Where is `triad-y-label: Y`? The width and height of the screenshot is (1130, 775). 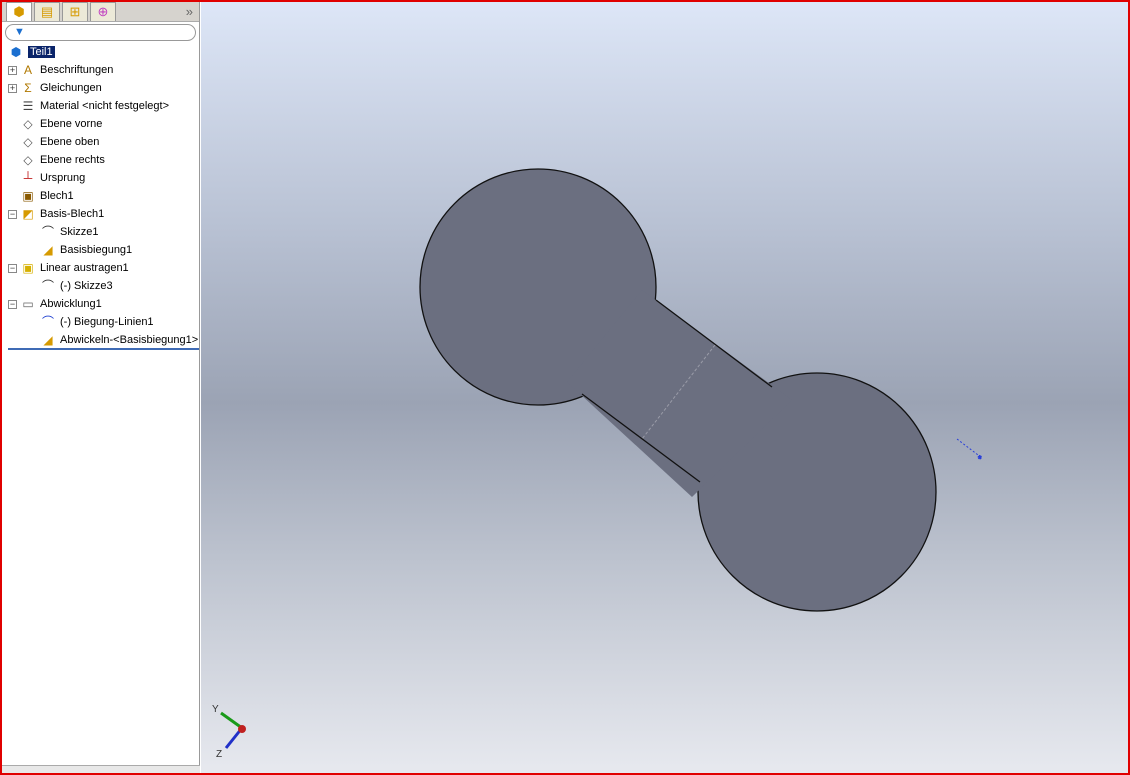
triad-y-label: Y is located at coordinates (215, 709).